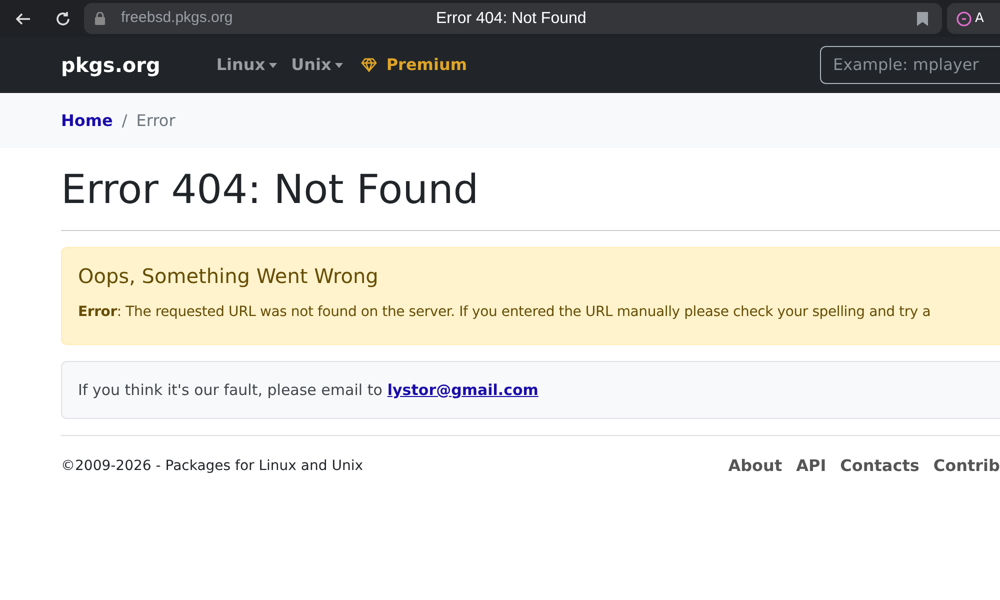  I want to click on page-heading: Error 404: Not Found, so click(270, 190).